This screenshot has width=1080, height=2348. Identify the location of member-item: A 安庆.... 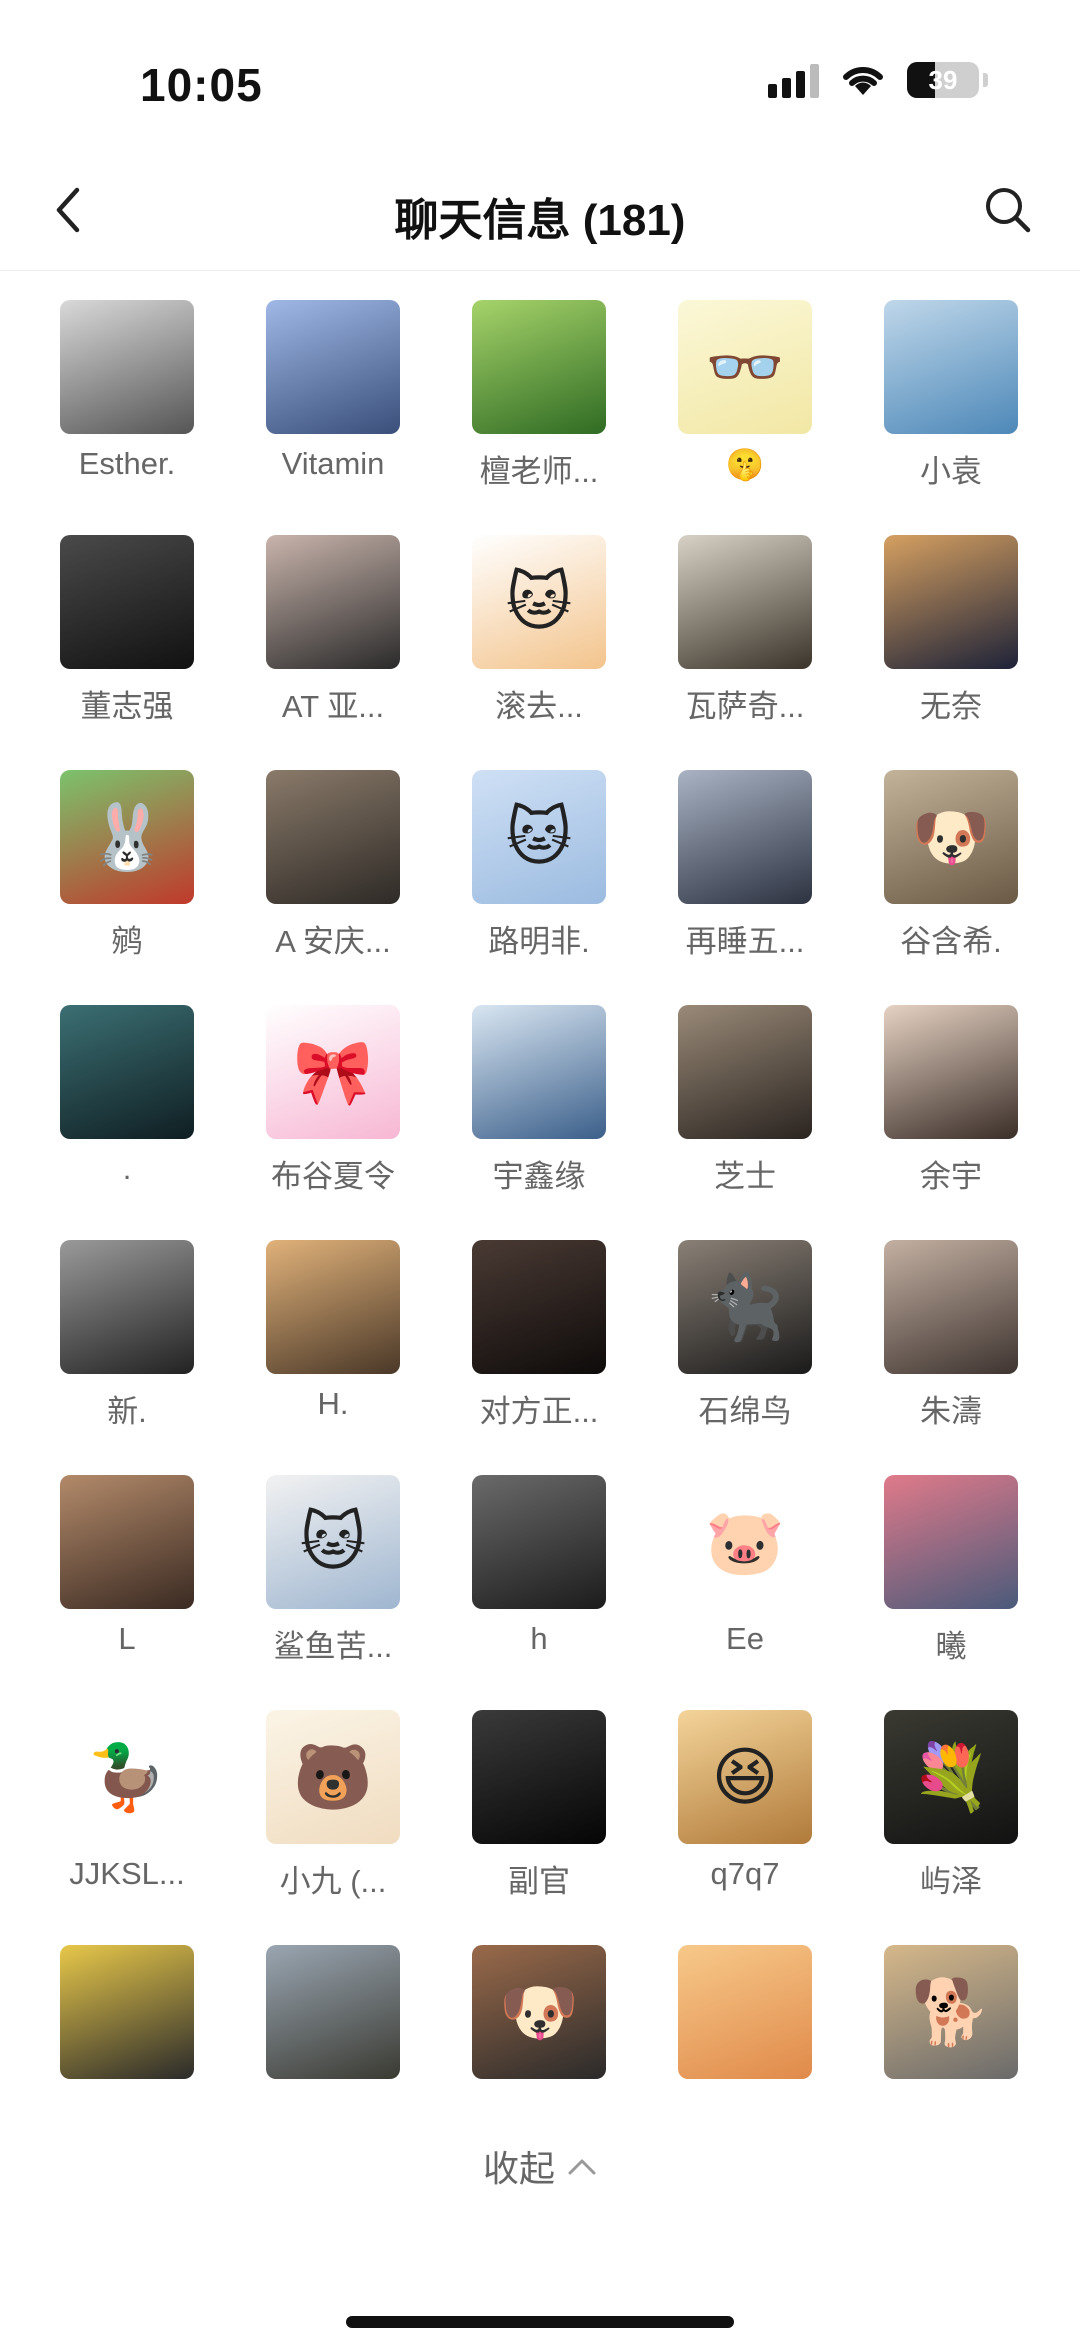
(333, 887).